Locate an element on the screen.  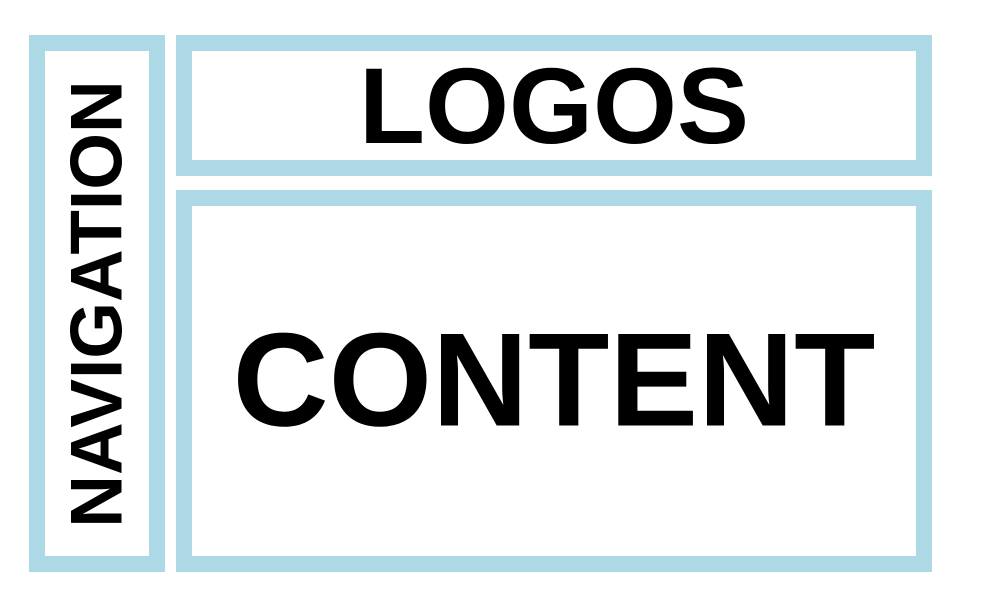
navigation-region: NAVIGATION is located at coordinates (97, 303).